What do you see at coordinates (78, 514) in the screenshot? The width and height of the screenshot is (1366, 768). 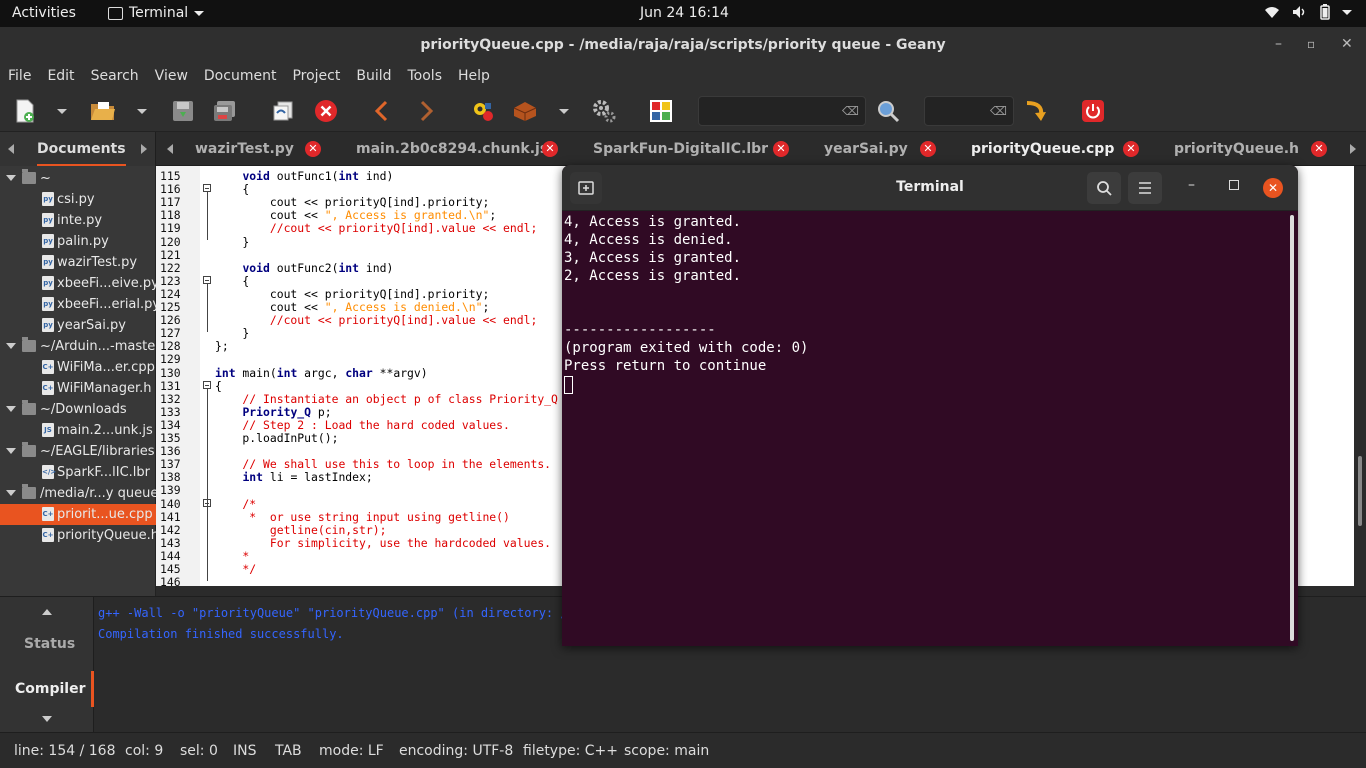 I see `sidebar-file: C+ priorit...ue.cpp` at bounding box center [78, 514].